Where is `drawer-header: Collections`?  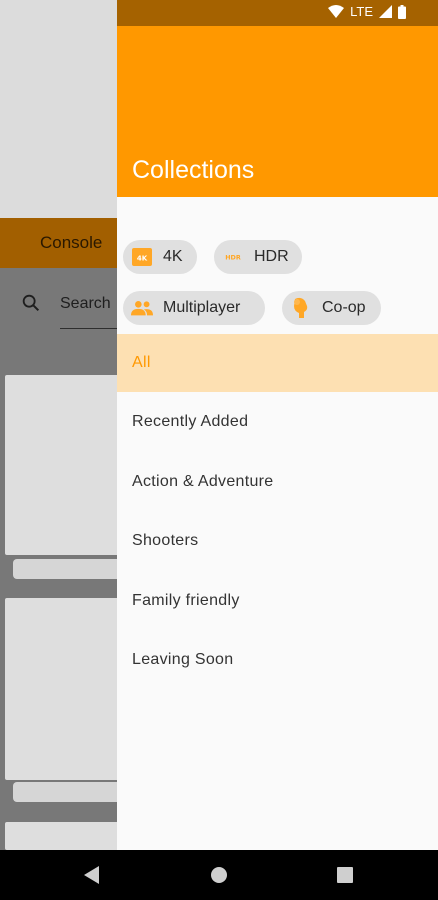
drawer-header: Collections is located at coordinates (277, 111).